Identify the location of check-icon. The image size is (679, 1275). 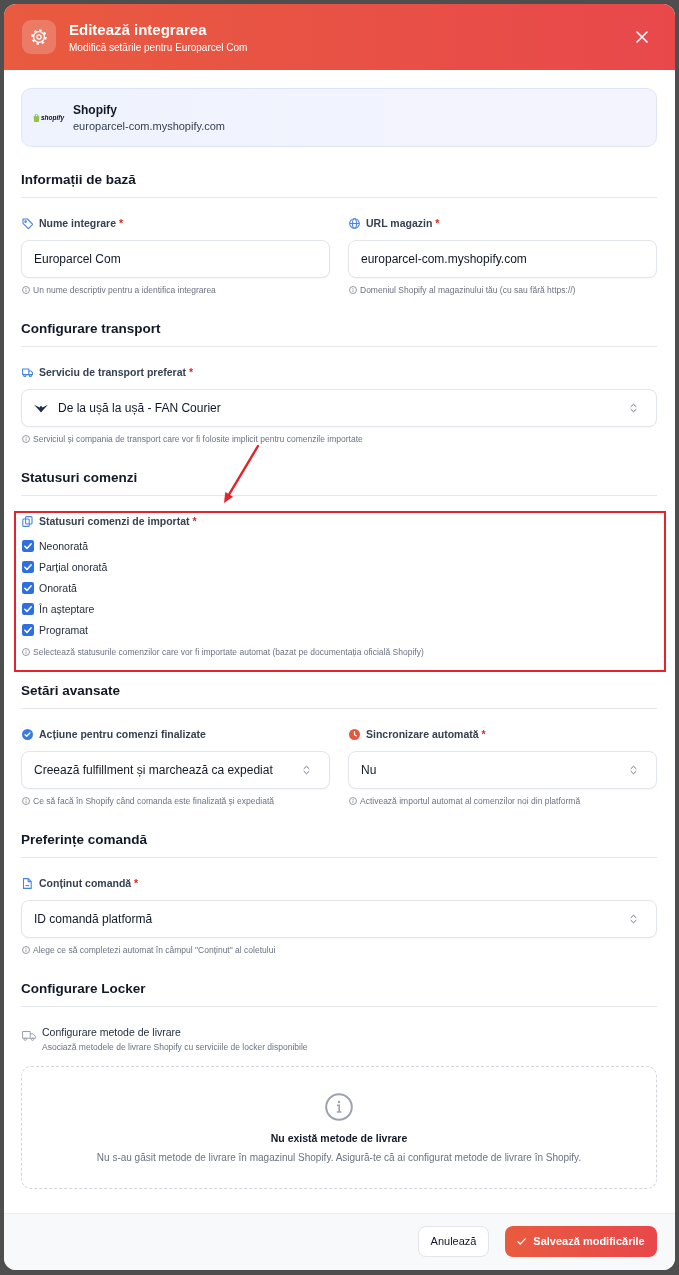
(522, 1241).